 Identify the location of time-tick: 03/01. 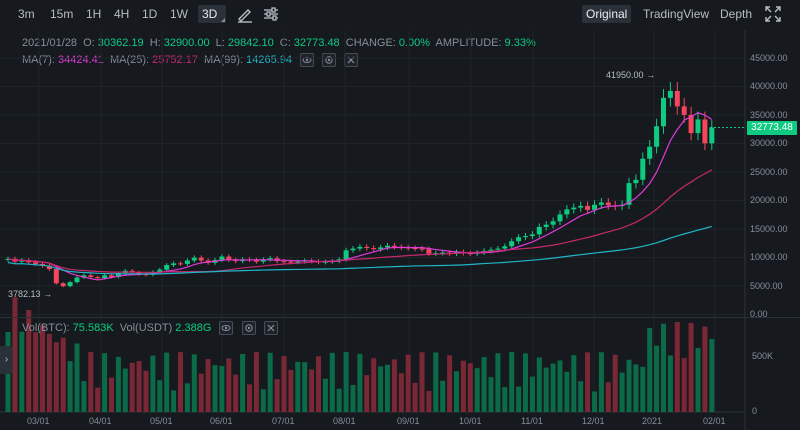
(38, 421).